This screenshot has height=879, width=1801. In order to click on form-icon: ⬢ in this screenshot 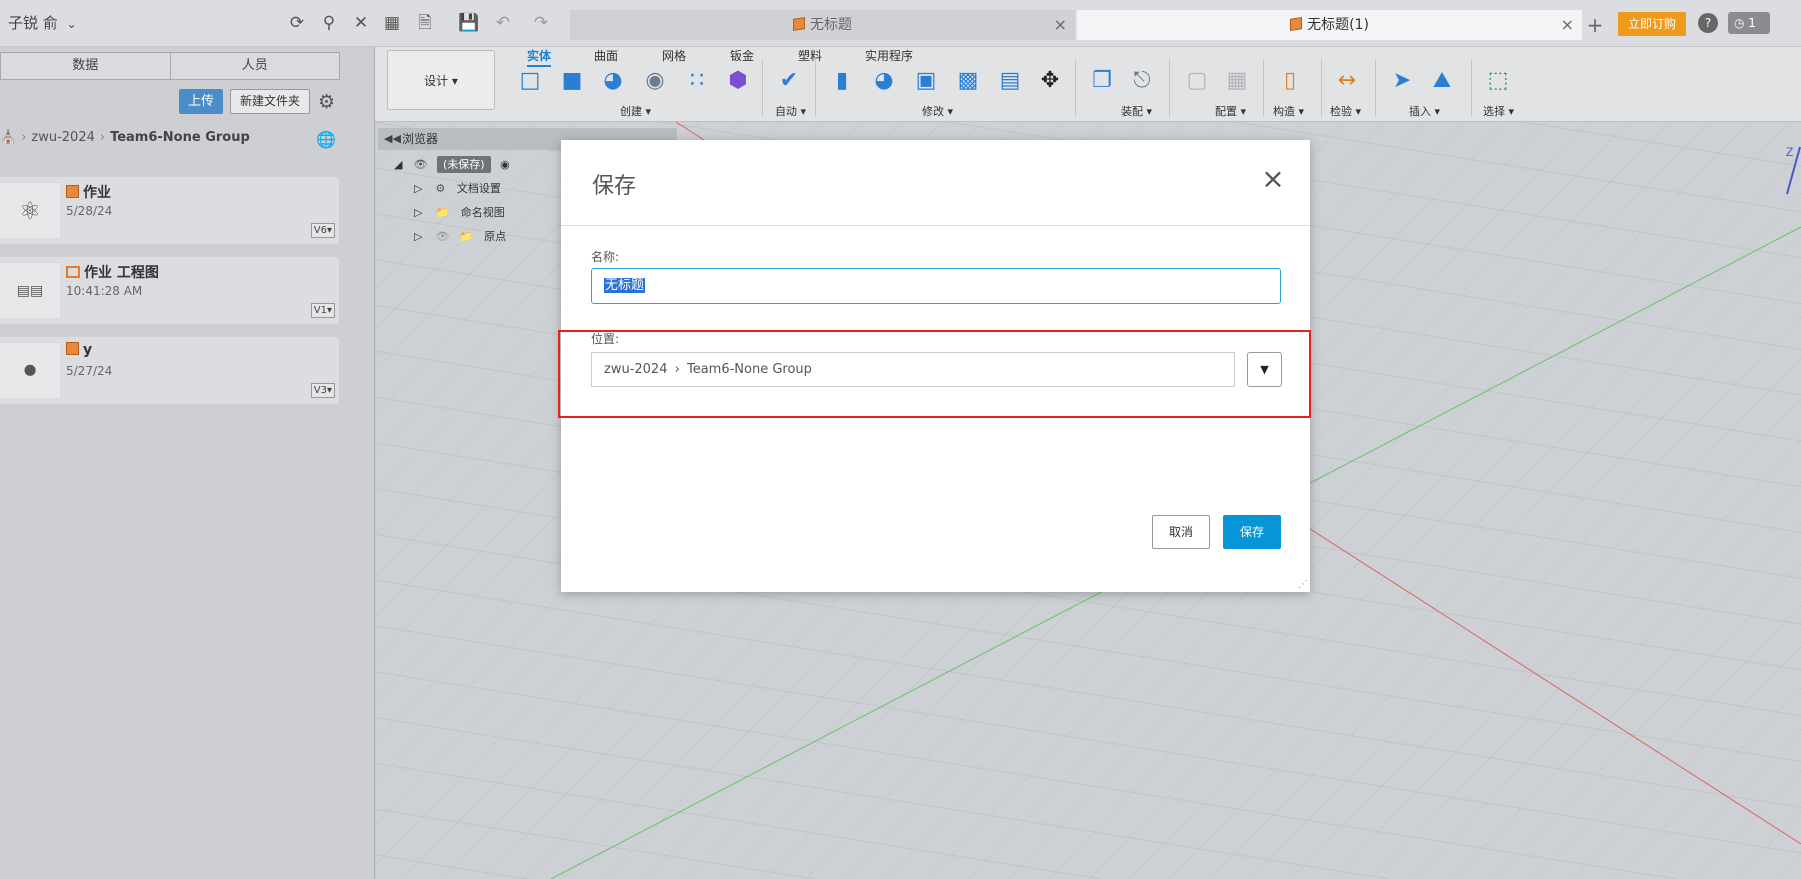, I will do `click(738, 80)`.